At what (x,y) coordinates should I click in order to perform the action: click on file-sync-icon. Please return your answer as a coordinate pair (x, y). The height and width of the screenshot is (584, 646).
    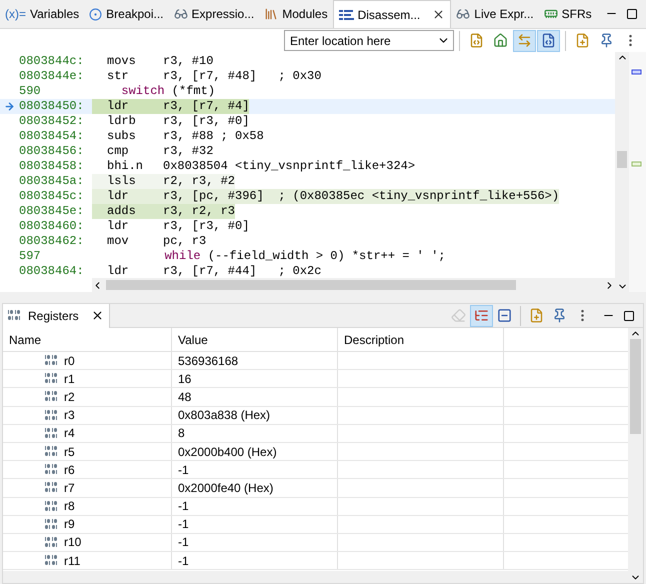
    Looking at the image, I should click on (476, 40).